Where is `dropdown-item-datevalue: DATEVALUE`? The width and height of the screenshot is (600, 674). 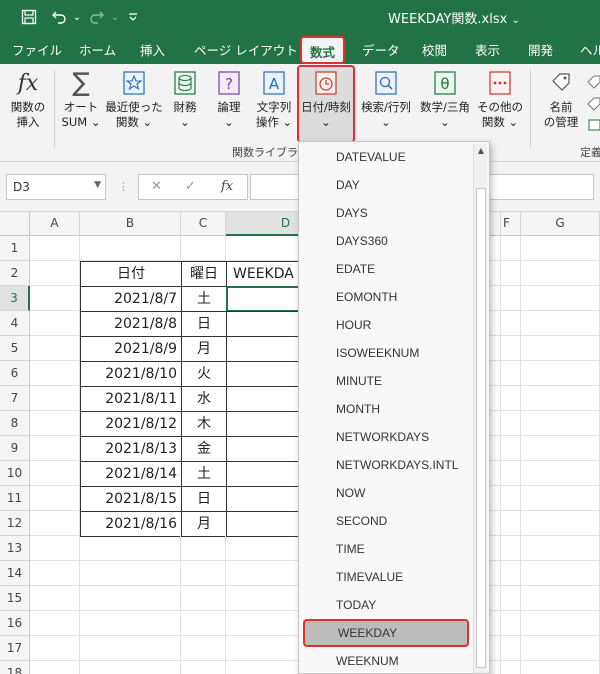
dropdown-item-datevalue: DATEVALUE is located at coordinates (385, 157).